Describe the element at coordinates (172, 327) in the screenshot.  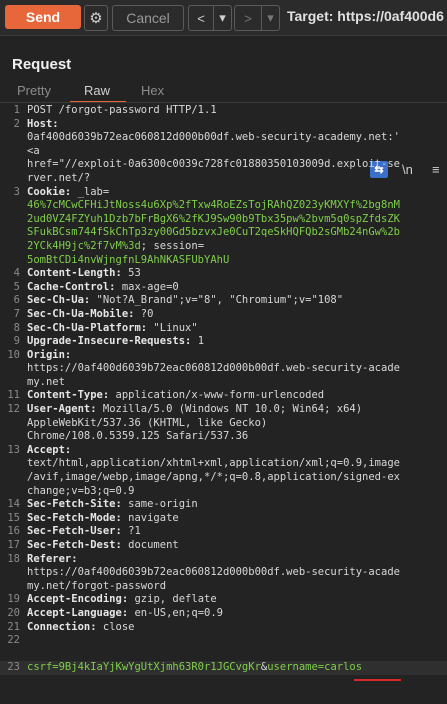
I see `header-value: "Linux"` at that location.